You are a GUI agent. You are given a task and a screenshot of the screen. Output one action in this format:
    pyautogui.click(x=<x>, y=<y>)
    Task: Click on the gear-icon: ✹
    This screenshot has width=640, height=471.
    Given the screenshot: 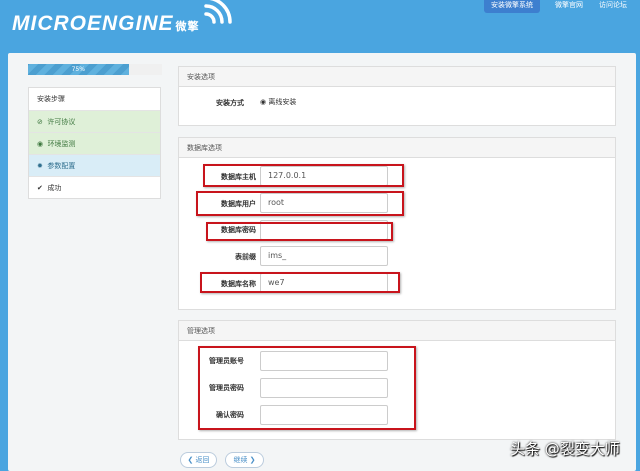 What is the action you would take?
    pyautogui.click(x=40, y=166)
    